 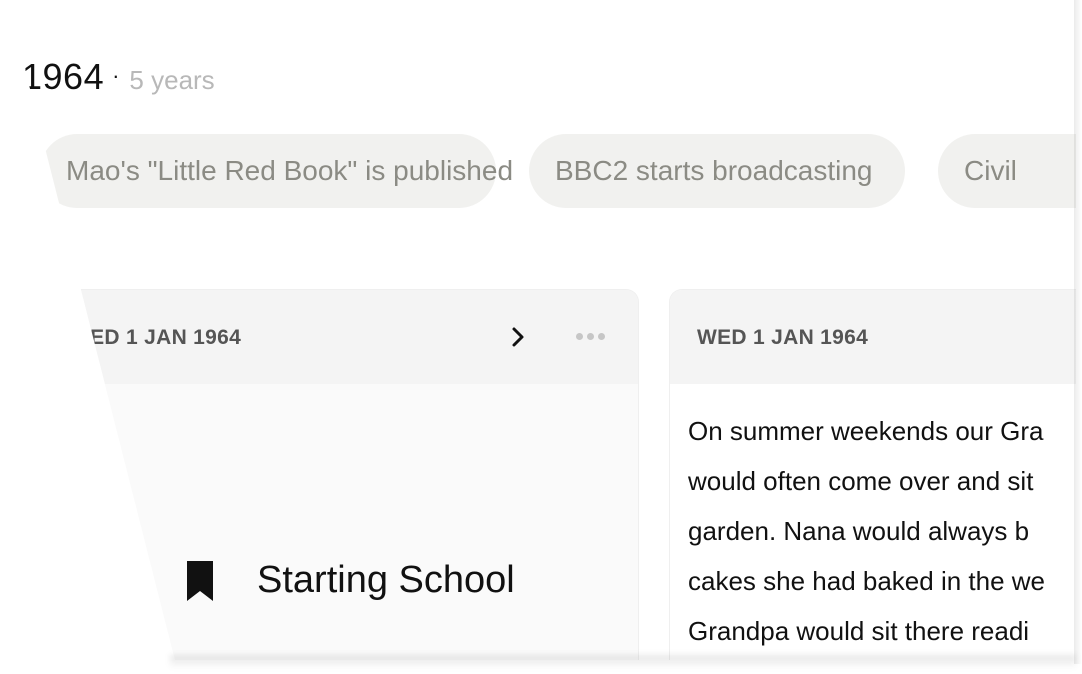 What do you see at coordinates (172, 80) in the screenshot?
I see `duration-label: 5 years` at bounding box center [172, 80].